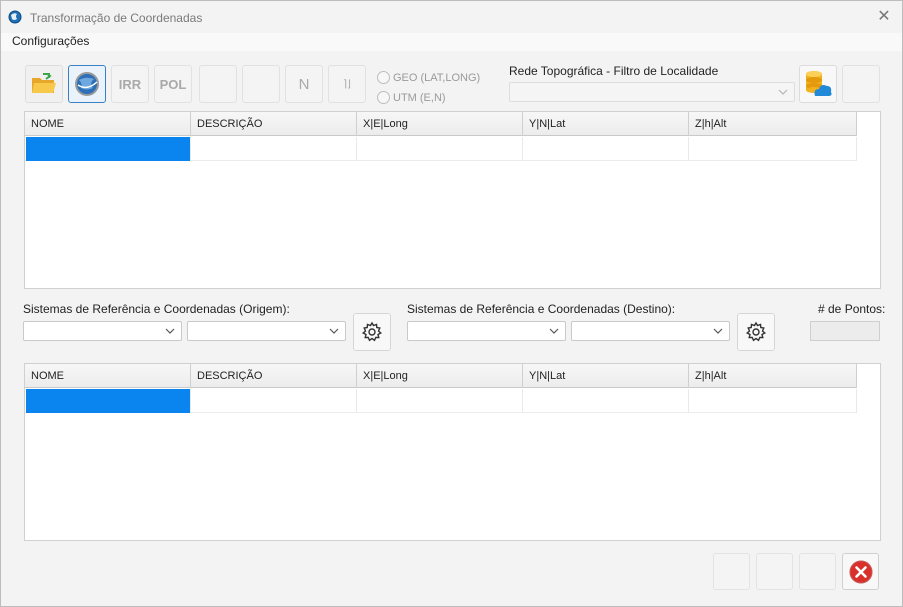  What do you see at coordinates (50, 41) in the screenshot?
I see `menu-configuracoes: Configurações` at bounding box center [50, 41].